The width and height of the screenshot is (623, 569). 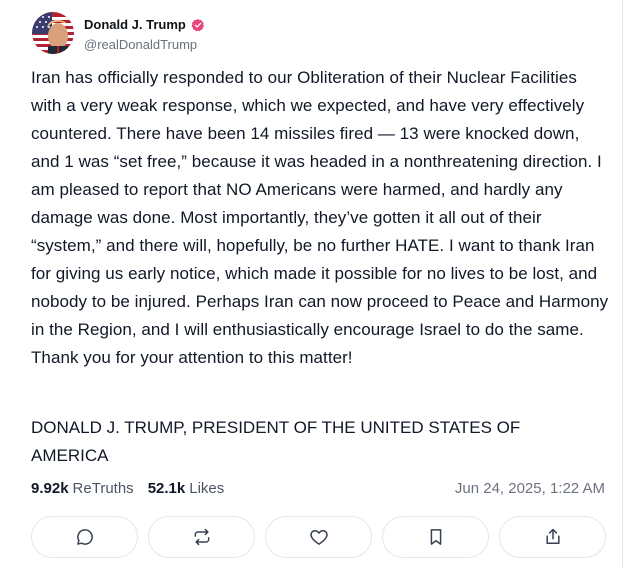 I want to click on action-bar, so click(x=318, y=537).